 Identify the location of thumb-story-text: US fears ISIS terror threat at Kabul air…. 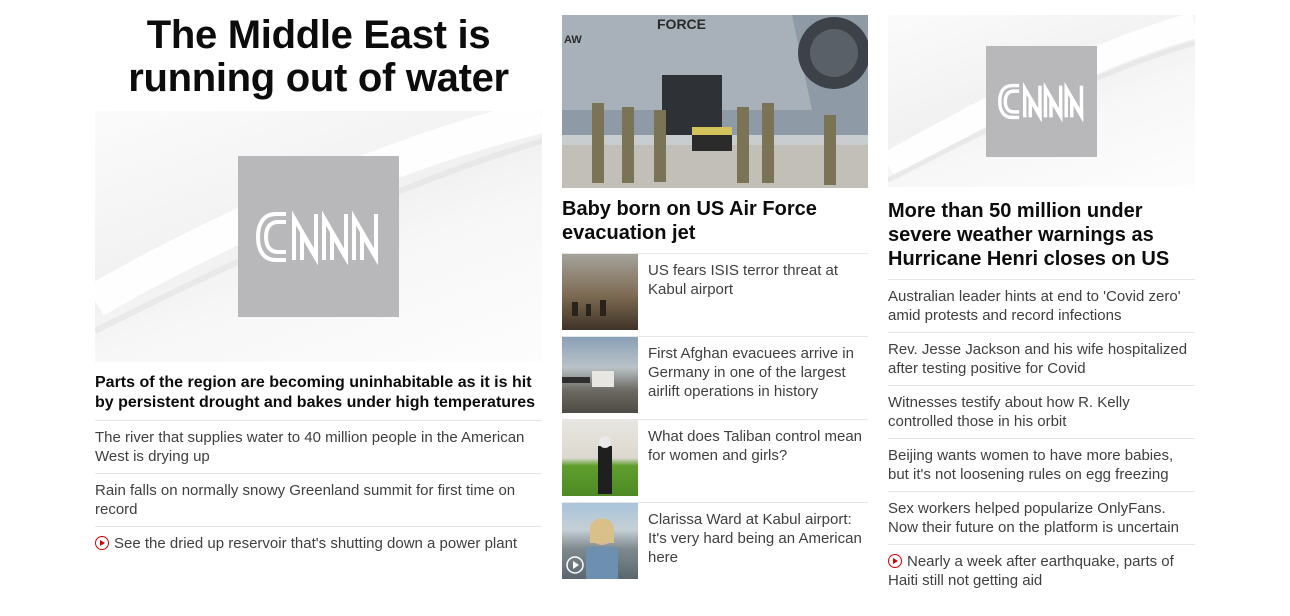
(743, 280).